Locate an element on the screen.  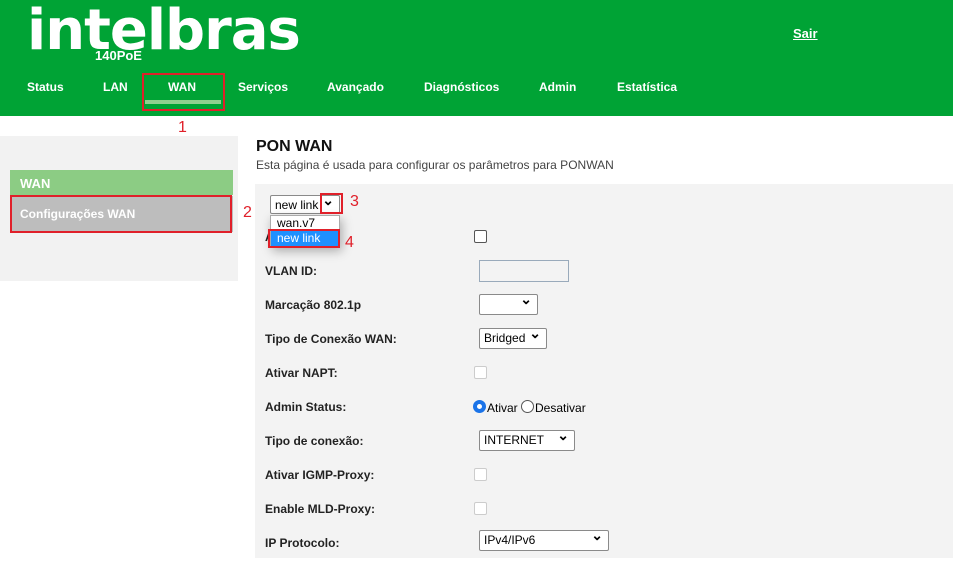
vlan-id-input is located at coordinates (524, 271).